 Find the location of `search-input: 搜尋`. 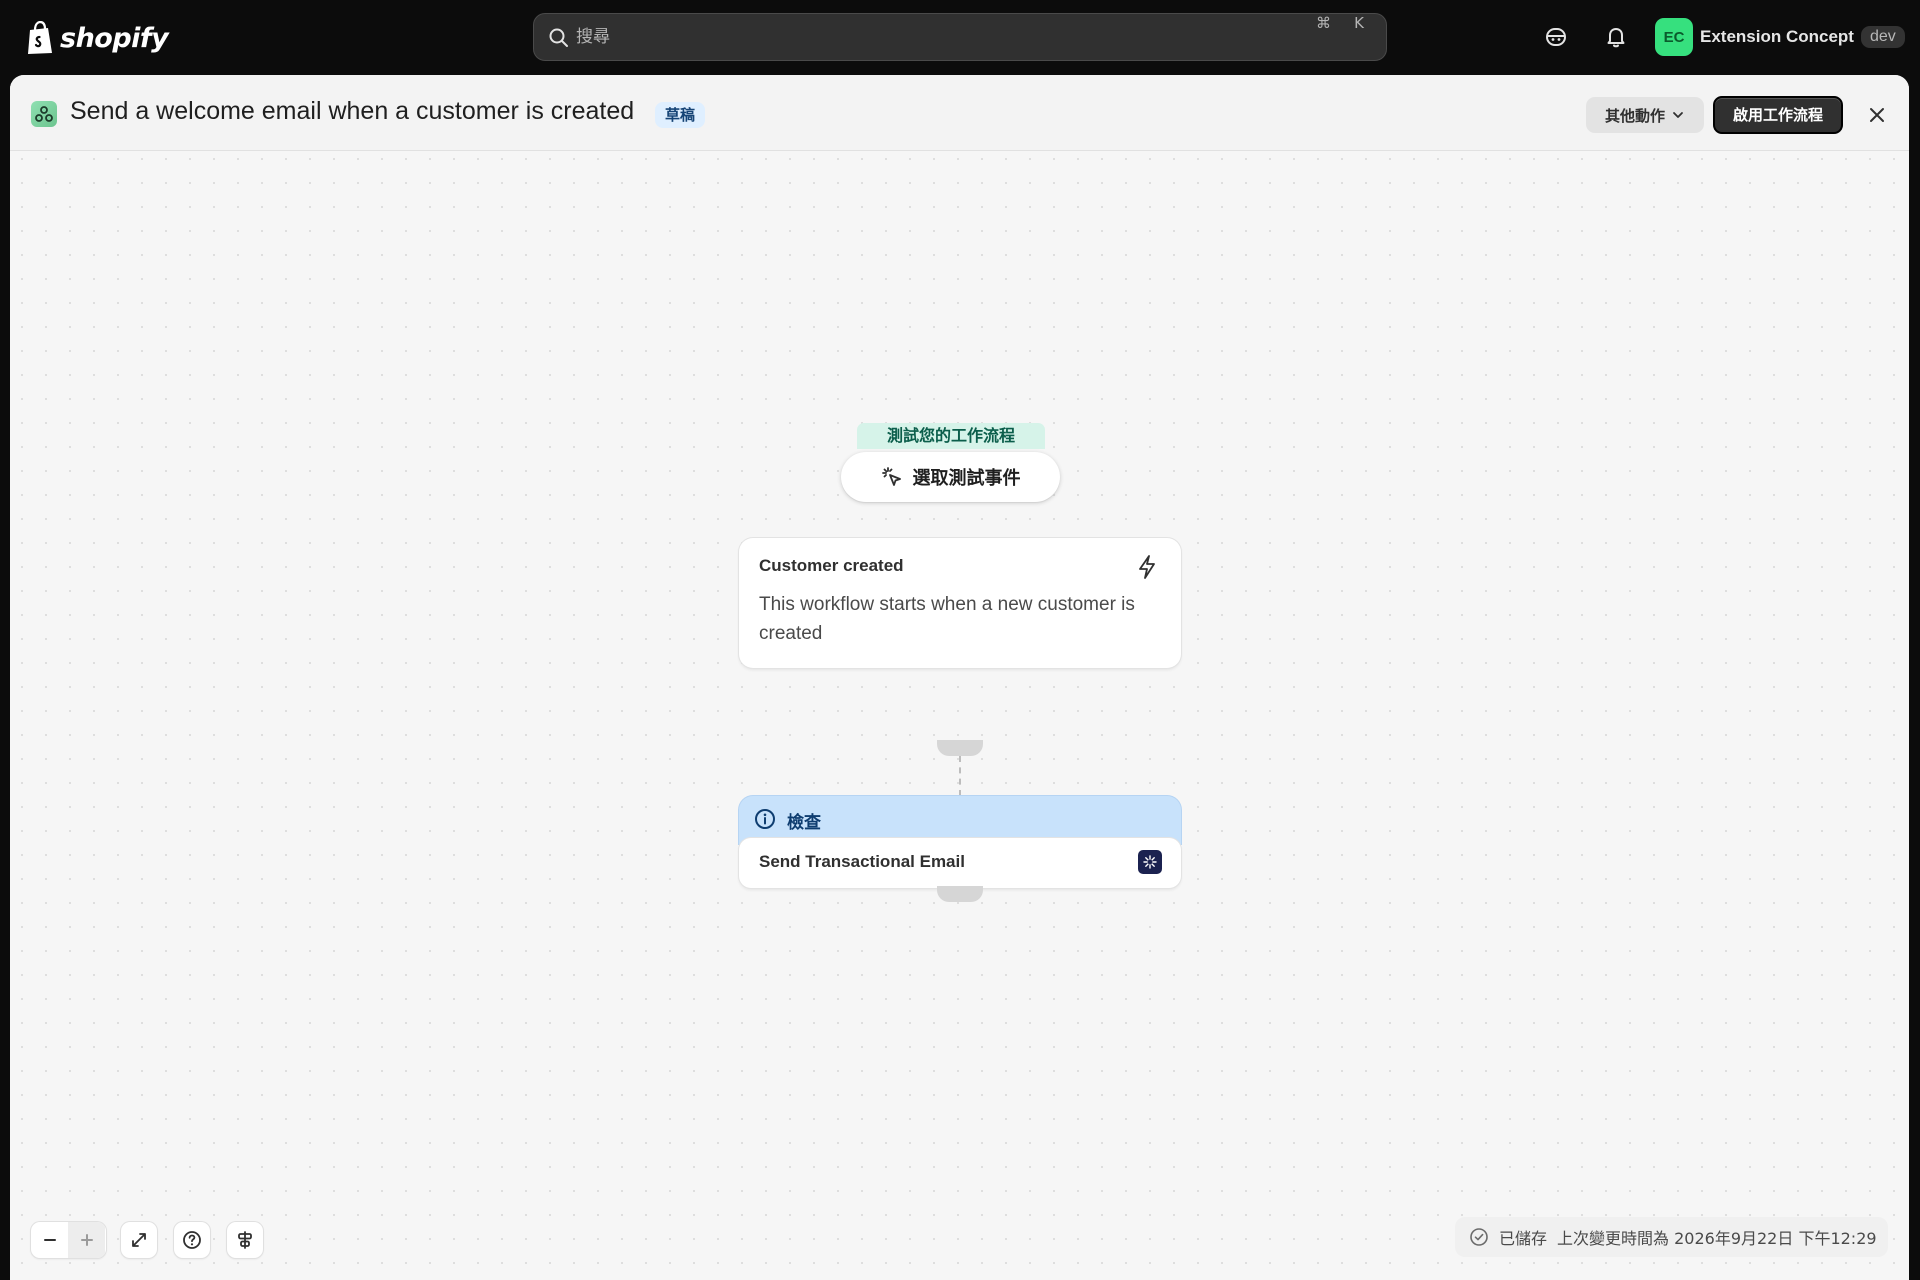

search-input: 搜尋 is located at coordinates (593, 37).